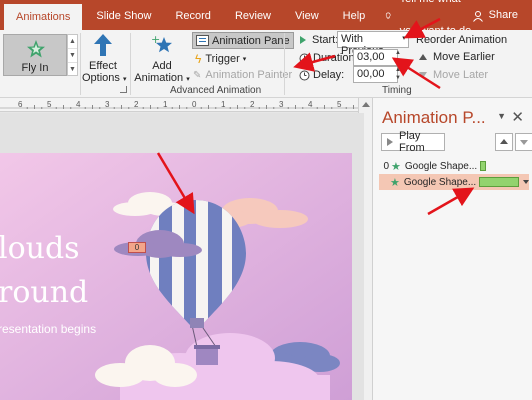  Describe the element at coordinates (251, 40) in the screenshot. I see `animation-pane-label: Animation Pane` at that location.